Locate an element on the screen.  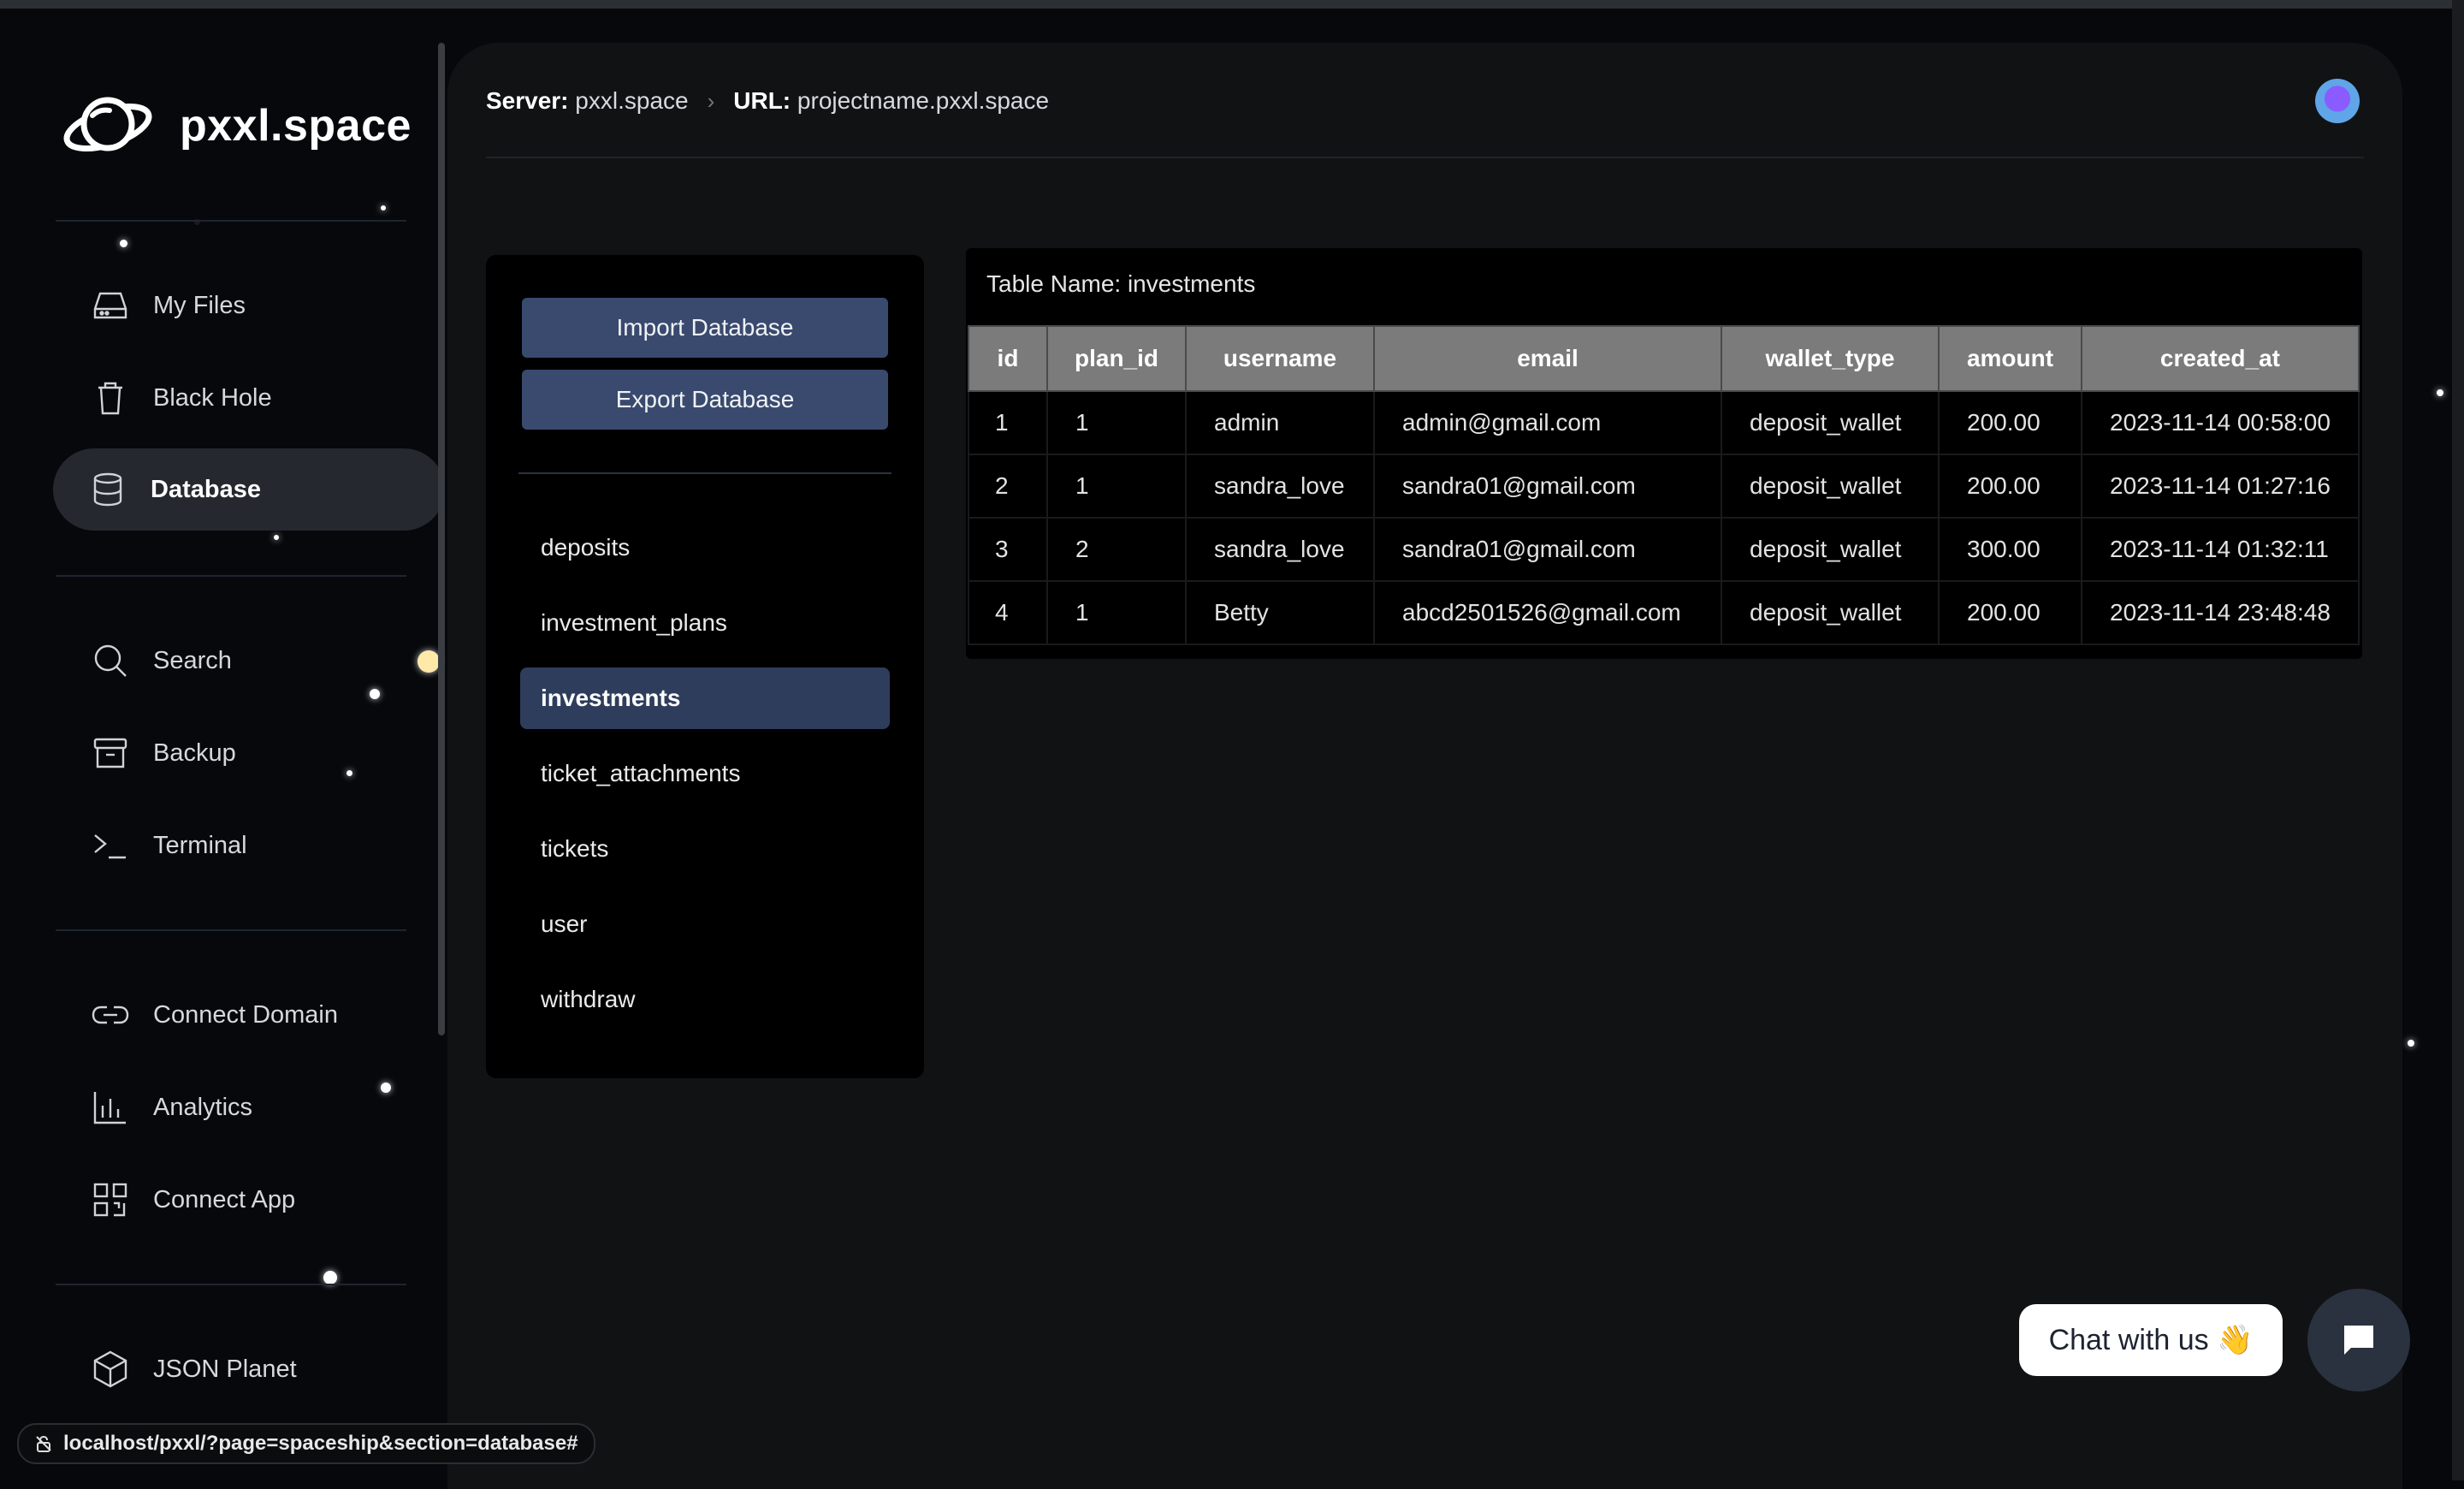
column-header: amount is located at coordinates (2010, 358).